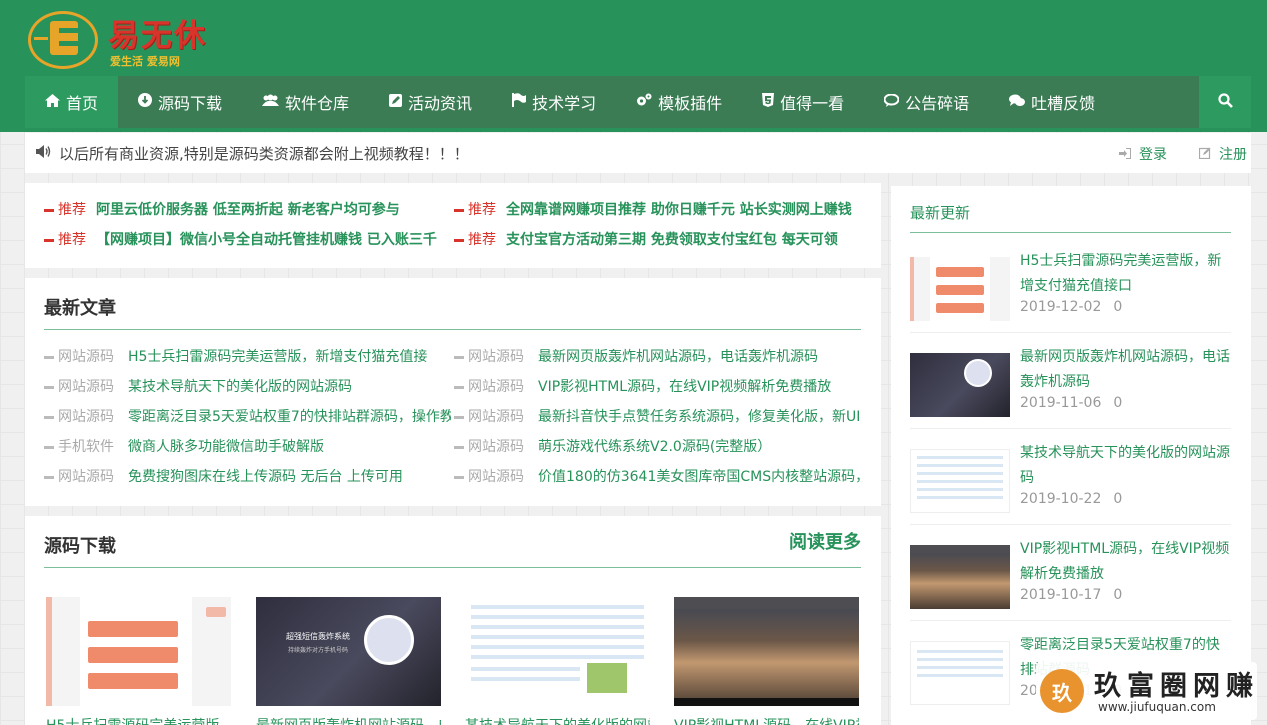 The width and height of the screenshot is (1267, 725). I want to click on recommend-link: 阿里云低价服务器 低至两折起 新老客户均可参与, so click(248, 210).